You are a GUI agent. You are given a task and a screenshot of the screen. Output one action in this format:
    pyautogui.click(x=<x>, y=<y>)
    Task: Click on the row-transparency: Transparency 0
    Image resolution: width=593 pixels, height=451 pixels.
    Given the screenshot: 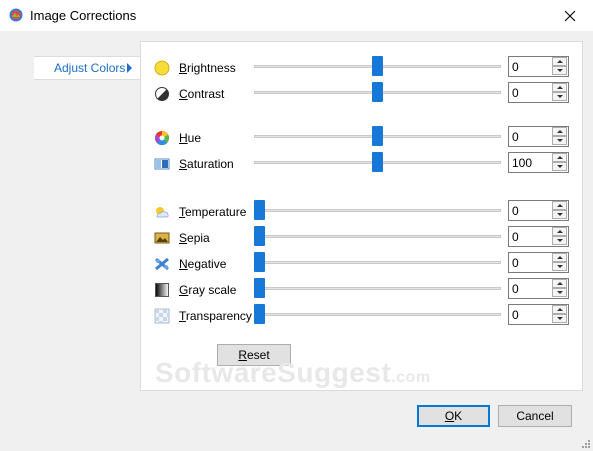 What is the action you would take?
    pyautogui.click(x=361, y=315)
    